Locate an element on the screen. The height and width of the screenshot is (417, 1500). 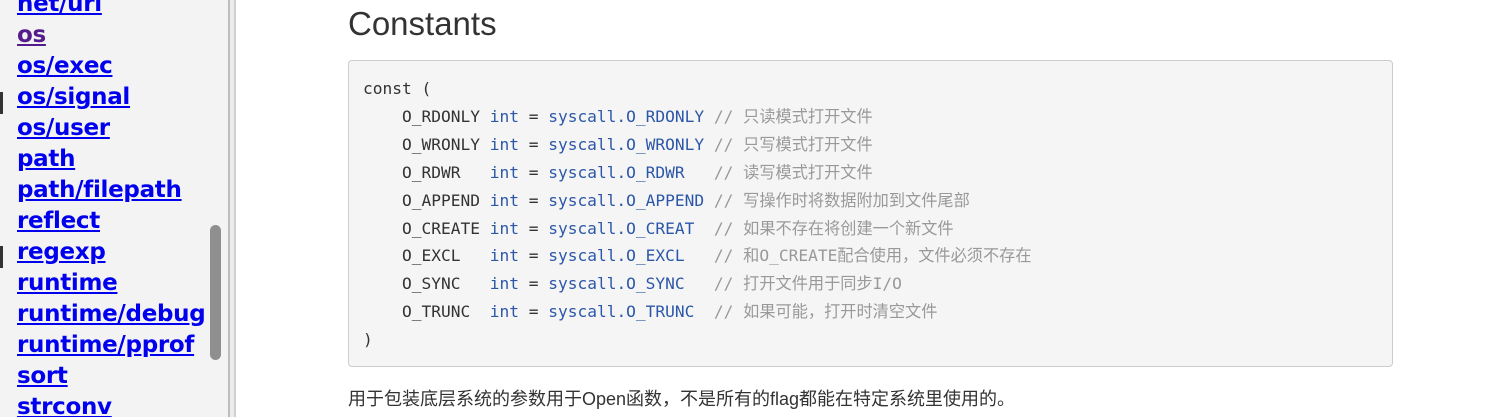
sidebar-link-os-user: os/user is located at coordinates (63, 128).